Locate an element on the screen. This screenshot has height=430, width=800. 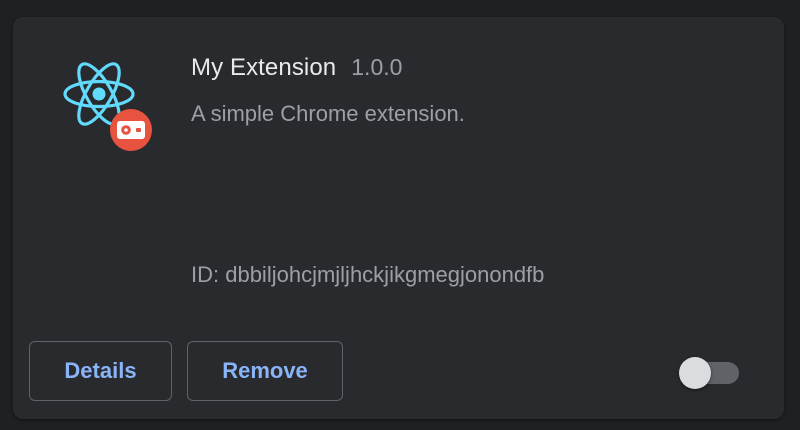
extension-id: ID: dbbiljohcjmjljhckjikgmegjonondfb is located at coordinates (368, 274).